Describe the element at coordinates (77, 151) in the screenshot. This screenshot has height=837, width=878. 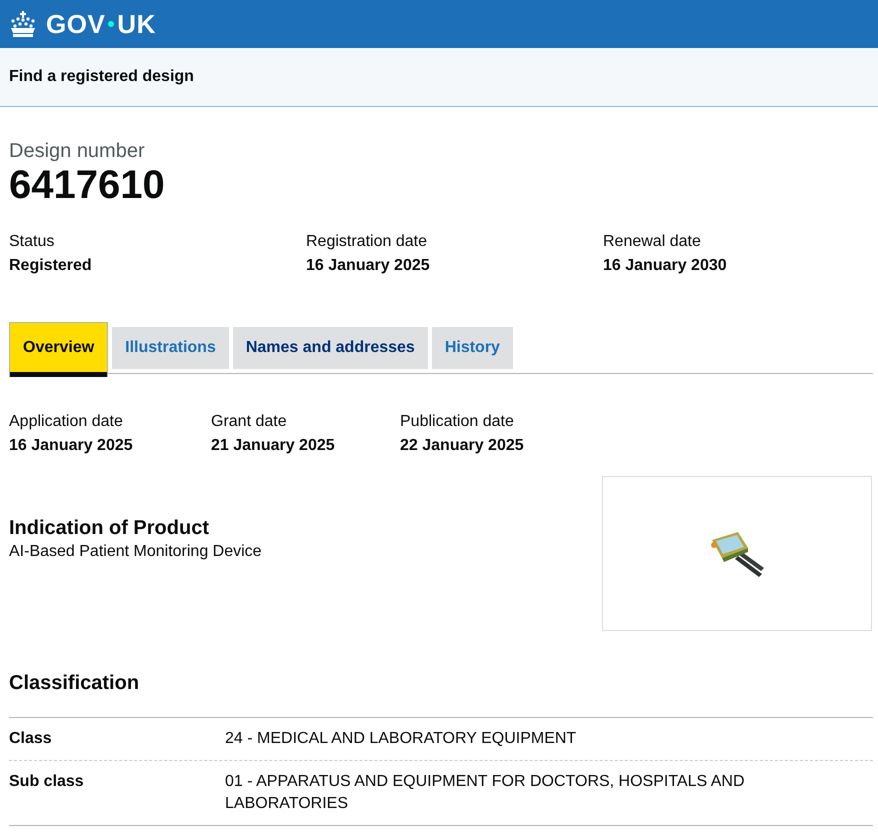
I see `design-number-caption: Design number` at that location.